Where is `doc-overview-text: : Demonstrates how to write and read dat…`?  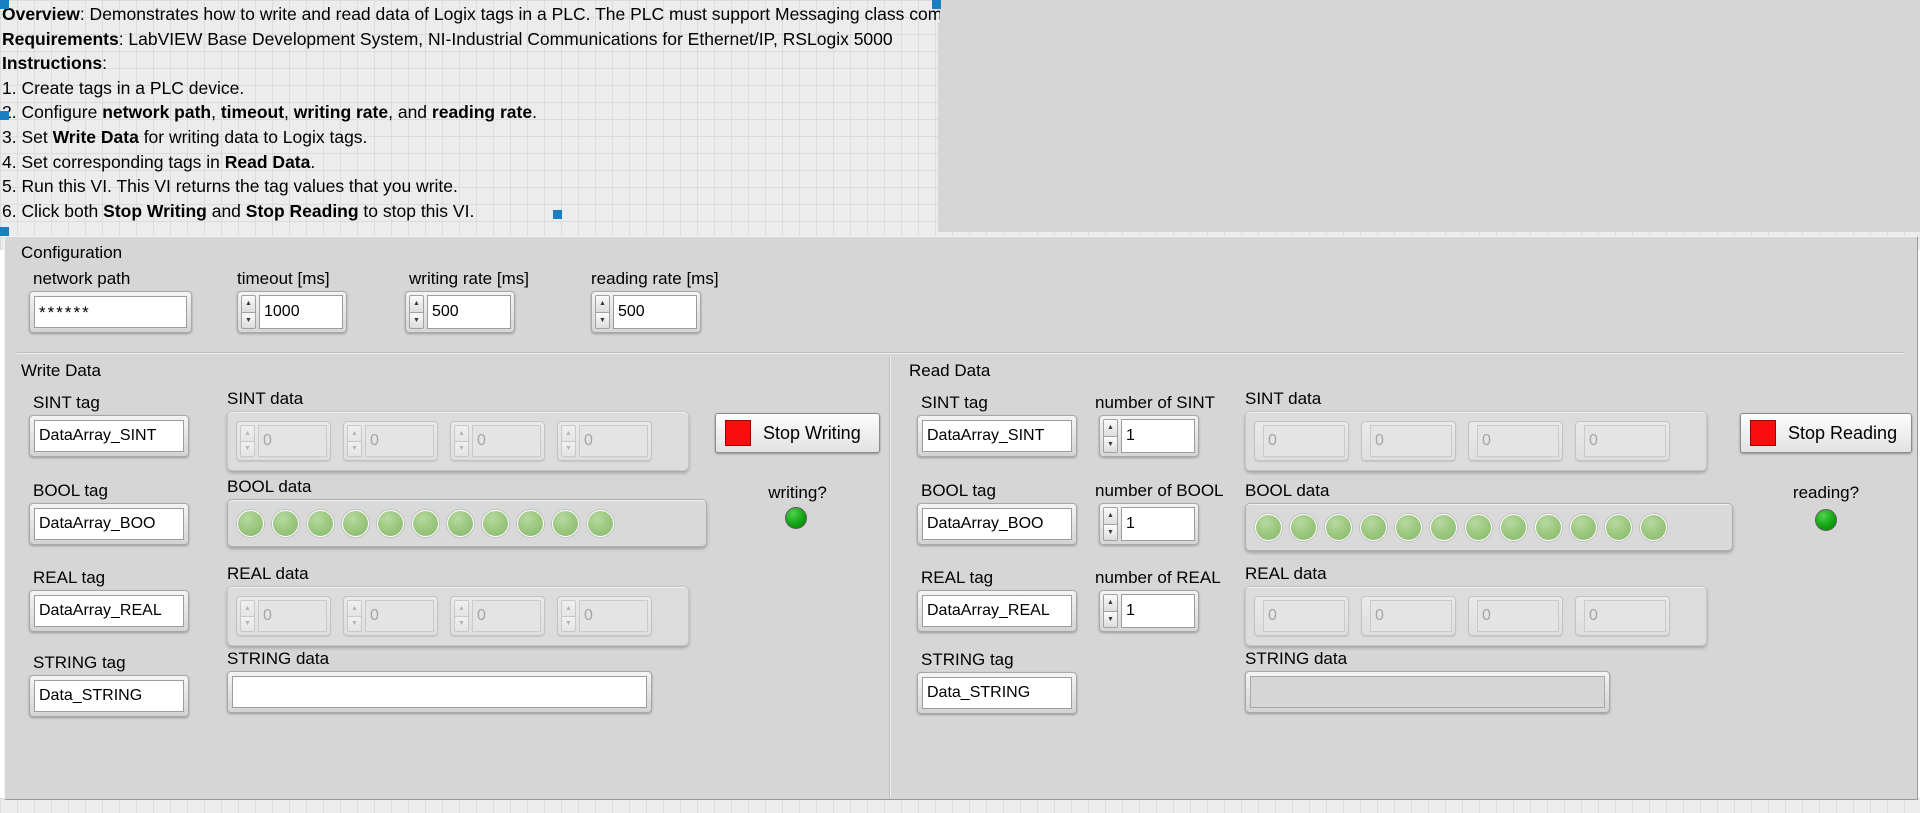 doc-overview-text: : Demonstrates how to write and read dat… is located at coordinates (560, 14).